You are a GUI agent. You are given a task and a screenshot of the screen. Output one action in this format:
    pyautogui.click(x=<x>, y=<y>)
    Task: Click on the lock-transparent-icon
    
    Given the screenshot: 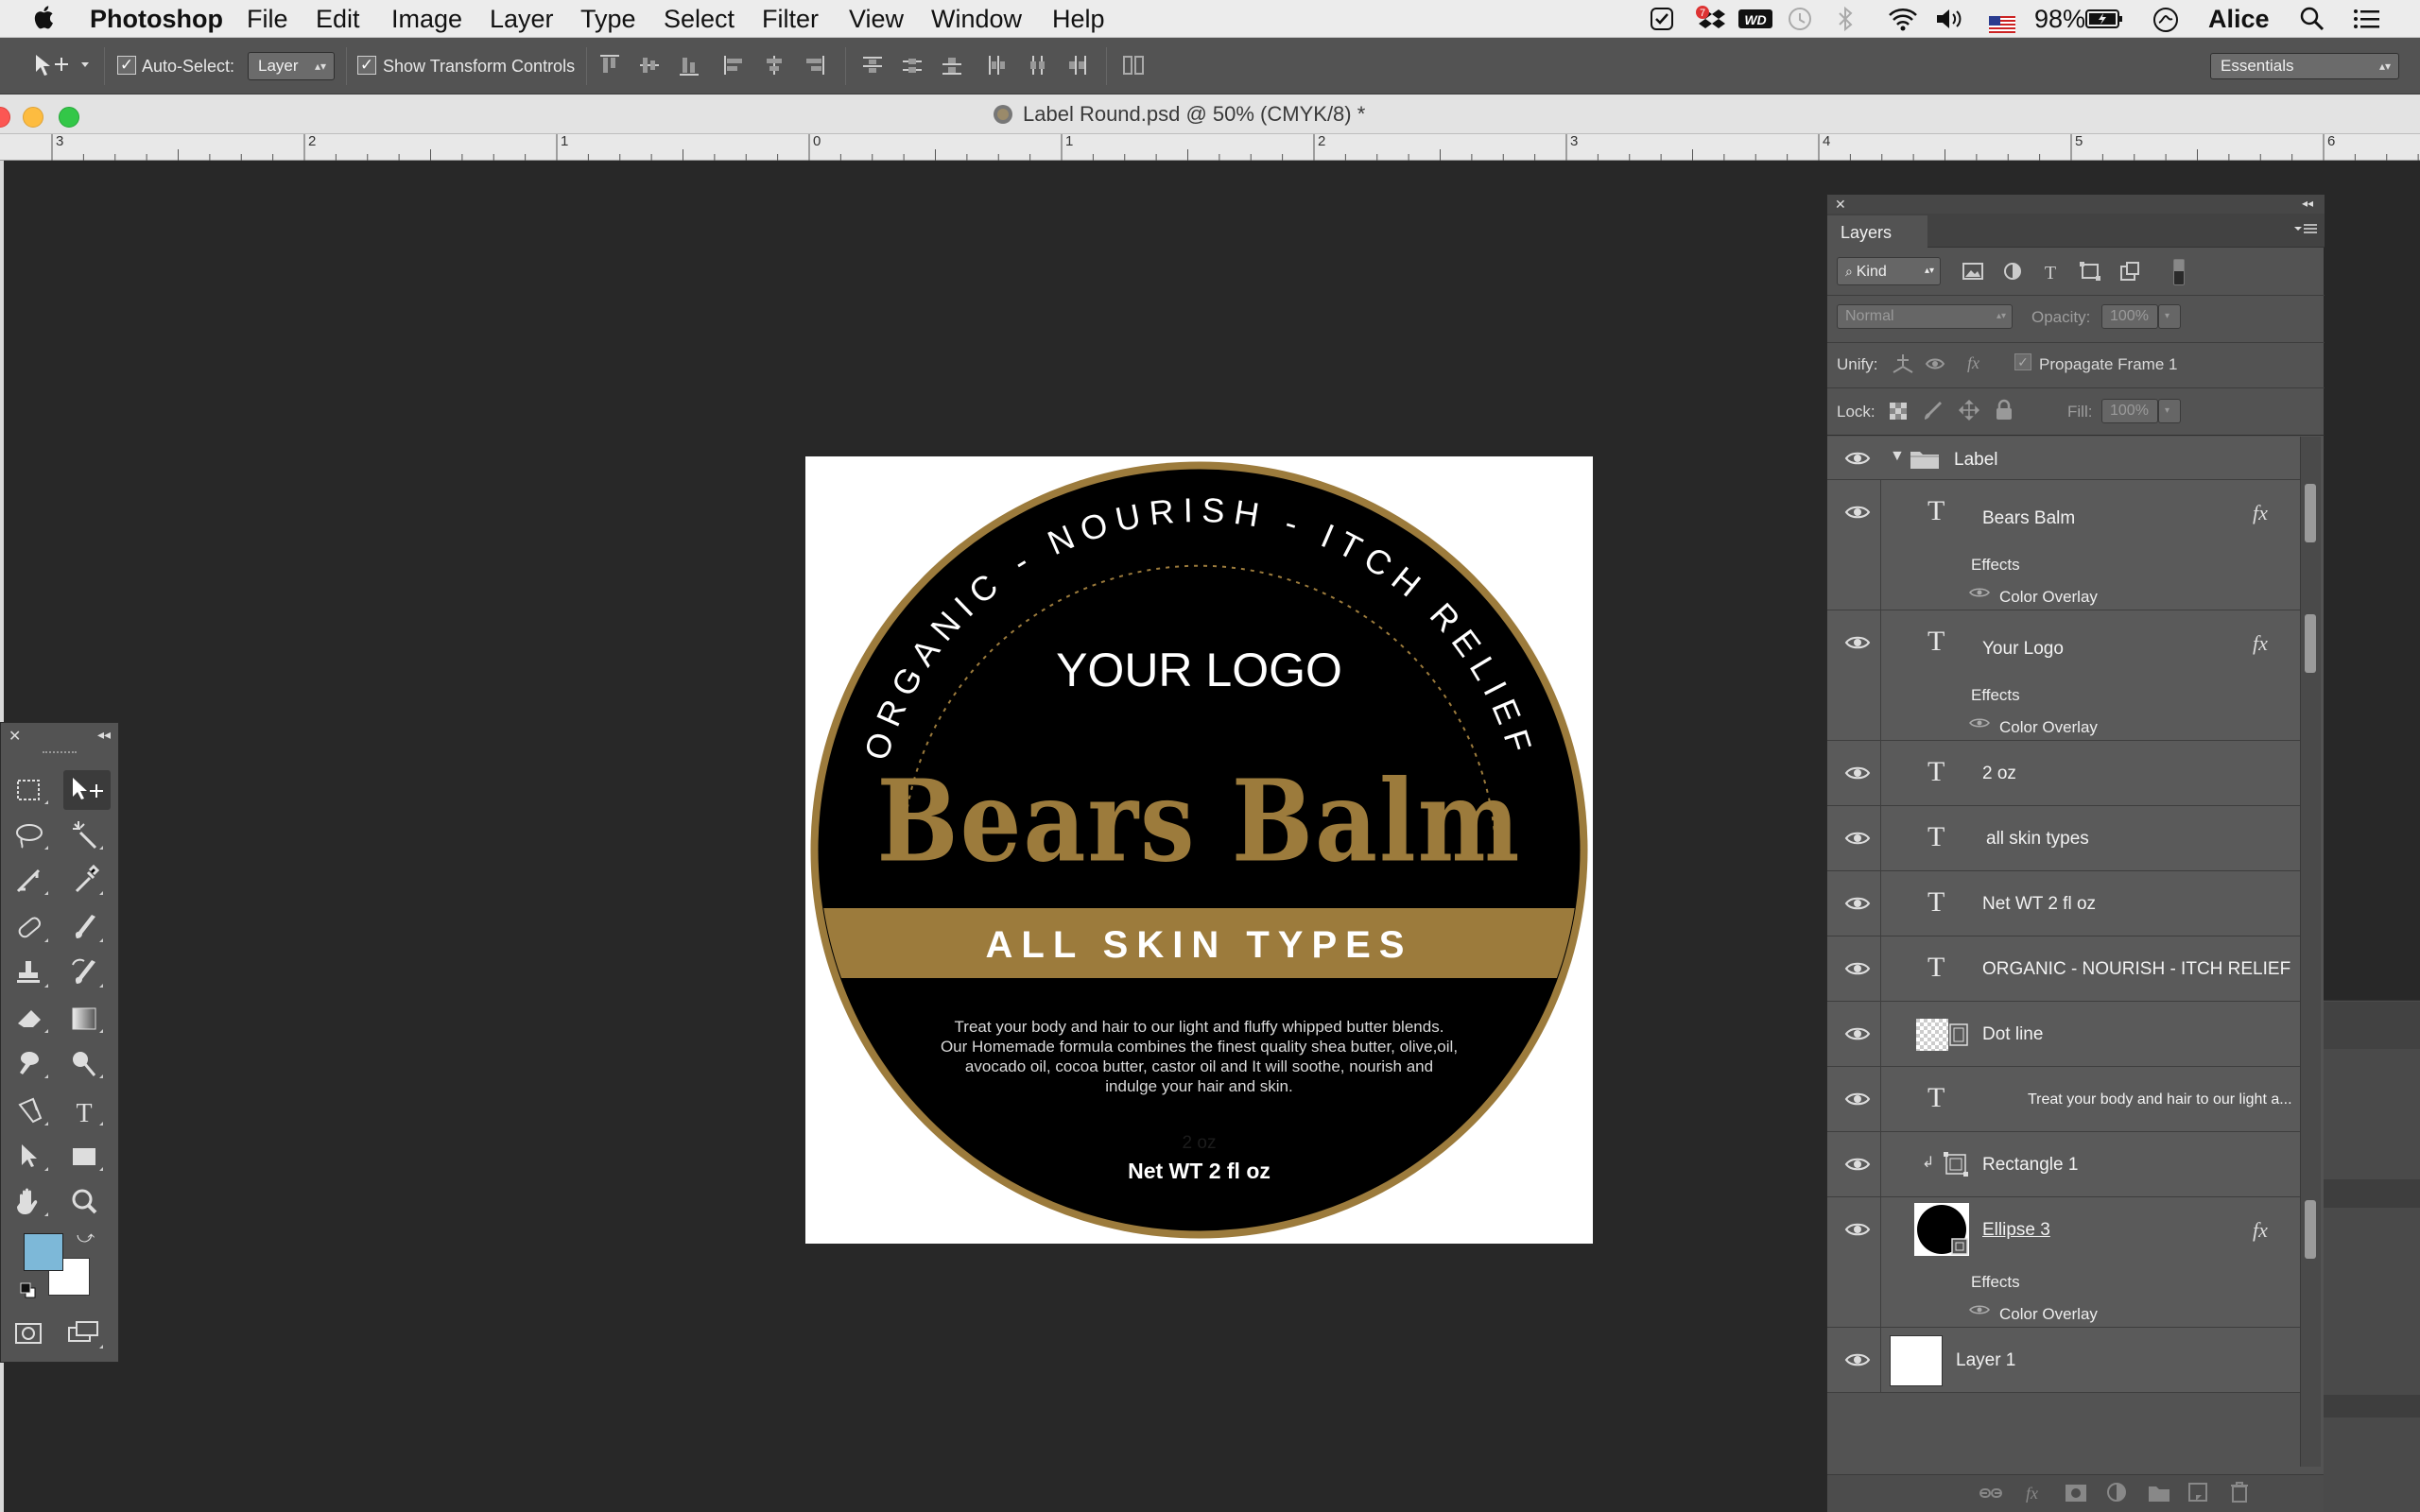 What is the action you would take?
    pyautogui.click(x=1898, y=411)
    